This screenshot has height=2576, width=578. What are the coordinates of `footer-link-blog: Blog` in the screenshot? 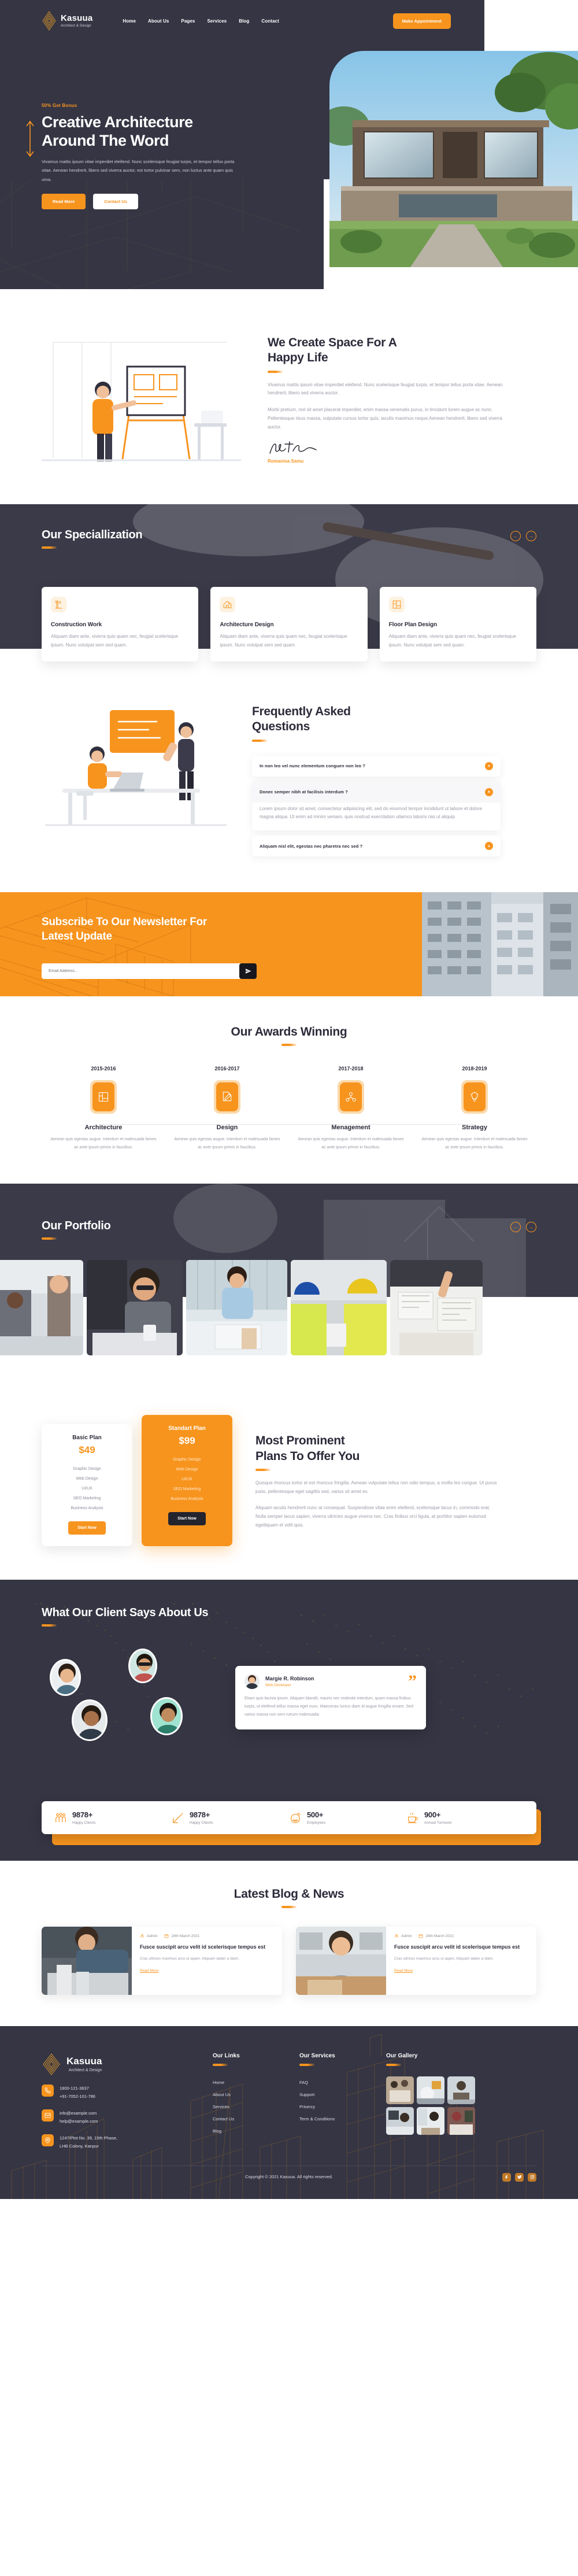 It's located at (248, 2131).